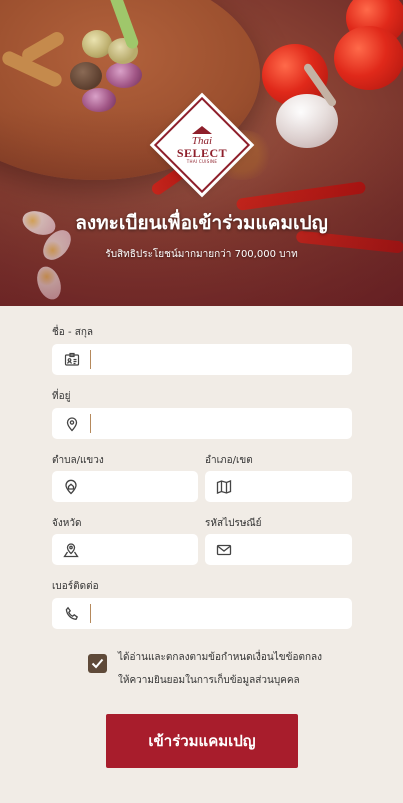 This screenshot has width=403, height=803. What do you see at coordinates (224, 550) in the screenshot?
I see `envelope-icon` at bounding box center [224, 550].